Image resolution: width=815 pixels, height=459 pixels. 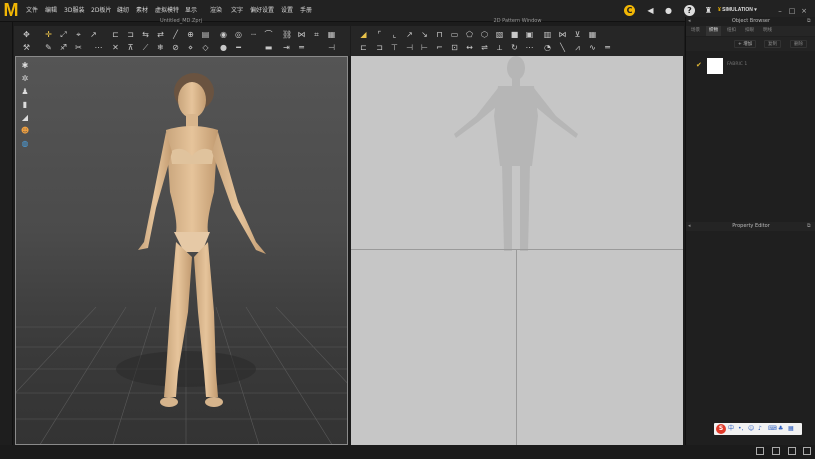 I want to click on view-globe-icon: ◍, so click(x=25, y=144).